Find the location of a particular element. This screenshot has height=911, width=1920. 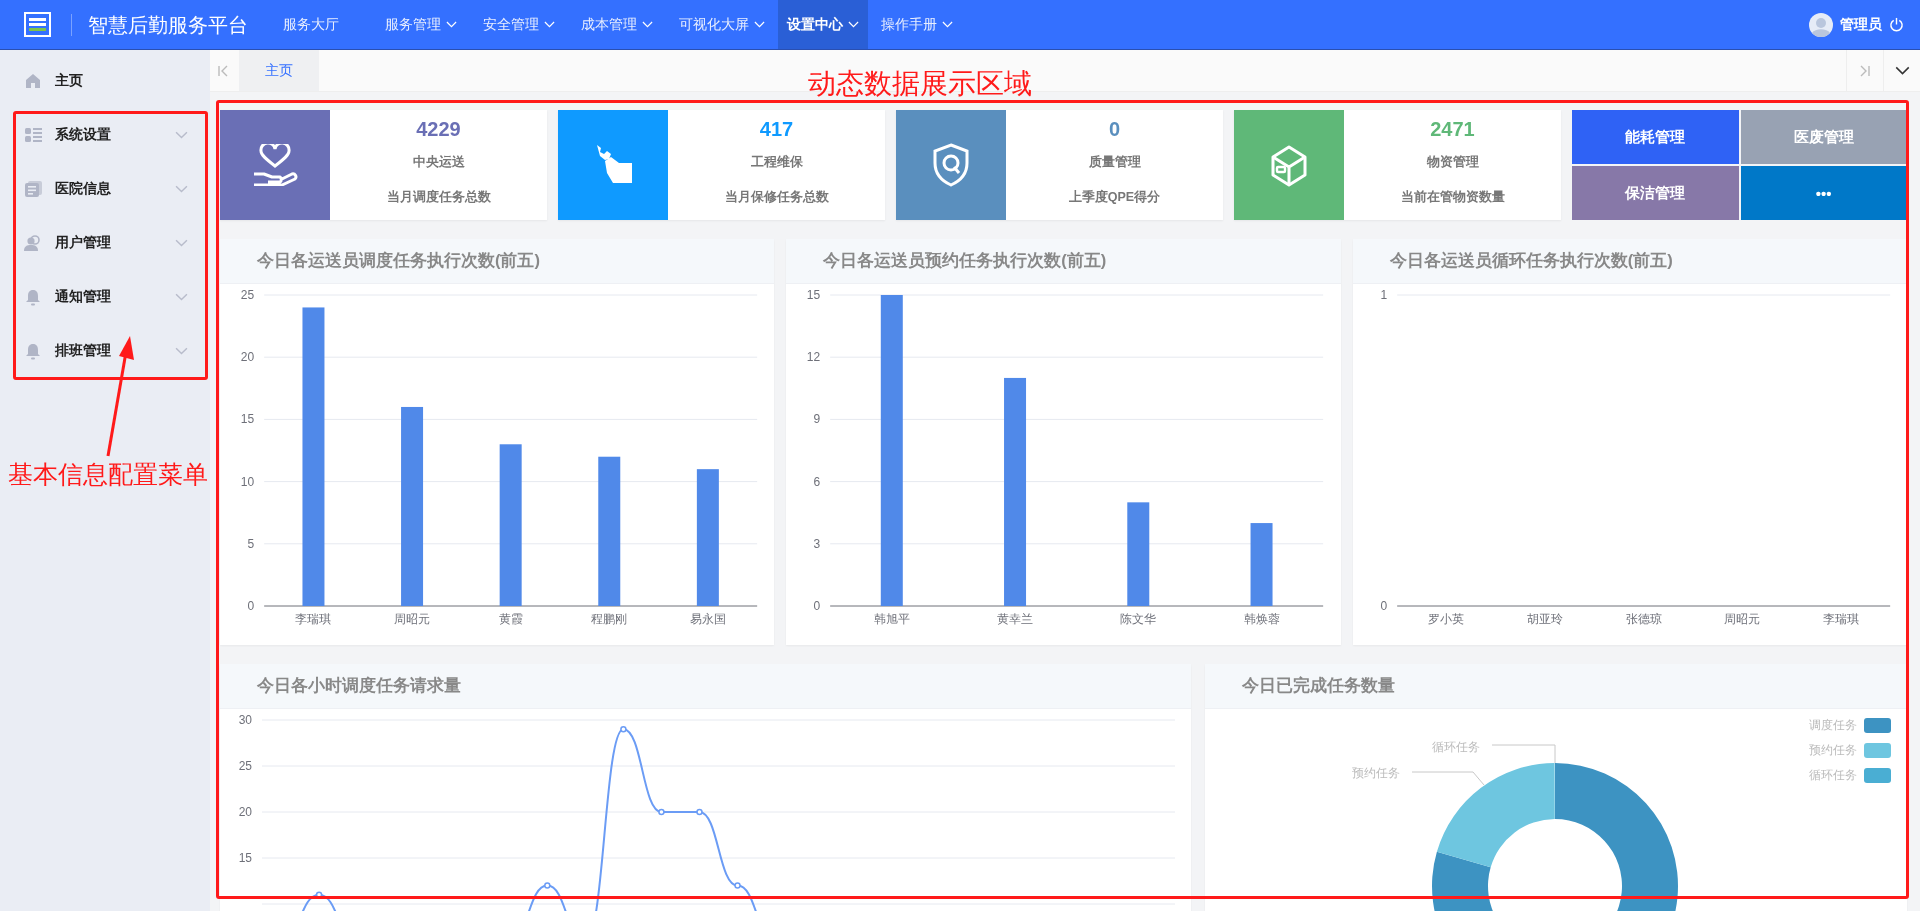

panel-title: 今日各运送员循环任务执行次数(前五) is located at coordinates (1531, 260).